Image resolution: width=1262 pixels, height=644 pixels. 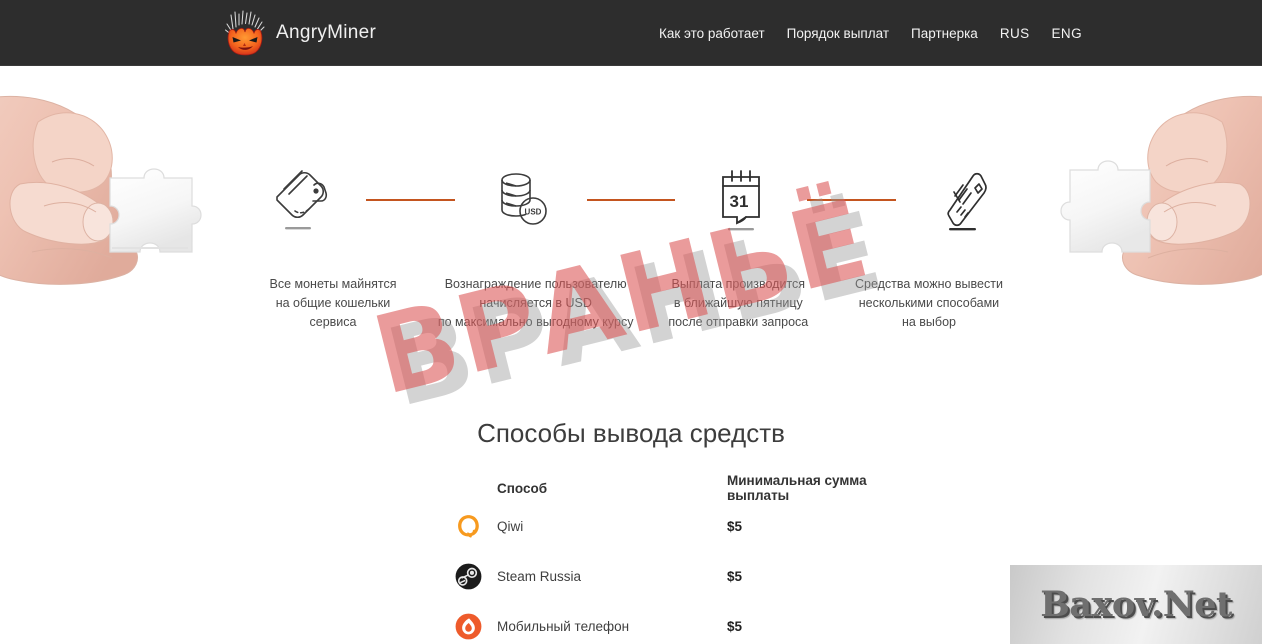 What do you see at coordinates (631, 433) in the screenshot?
I see `page-title: Способы вывода средств` at bounding box center [631, 433].